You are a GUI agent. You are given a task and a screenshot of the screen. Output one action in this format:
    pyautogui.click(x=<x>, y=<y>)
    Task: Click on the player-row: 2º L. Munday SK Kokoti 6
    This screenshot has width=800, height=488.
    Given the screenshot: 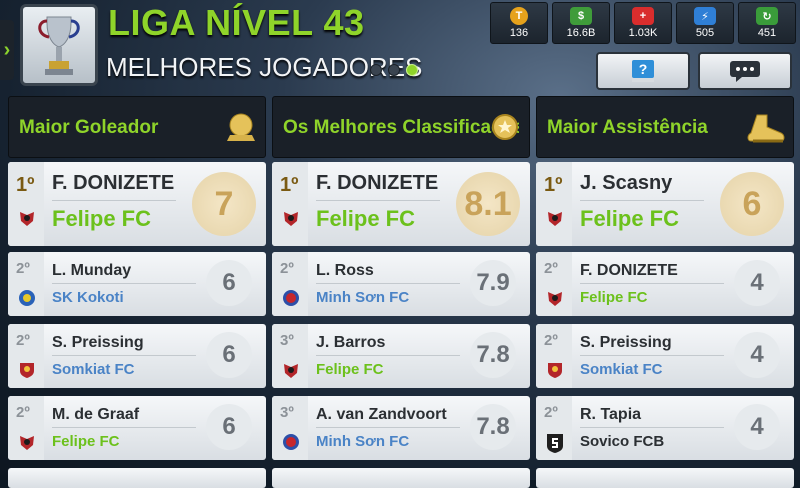 What is the action you would take?
    pyautogui.click(x=137, y=284)
    